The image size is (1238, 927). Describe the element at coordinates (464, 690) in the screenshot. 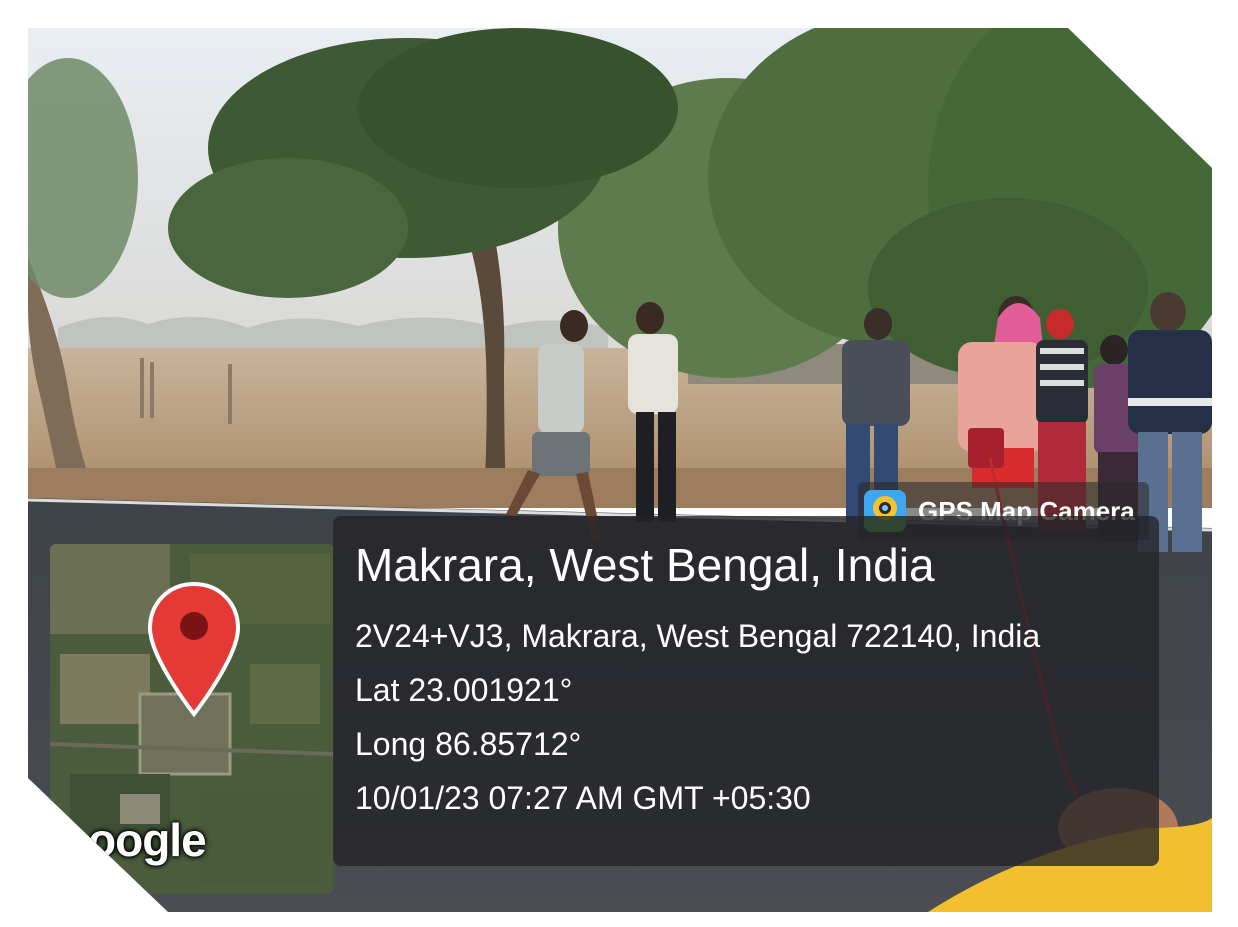

I see `latitude-line: Lat 23.001921°` at that location.